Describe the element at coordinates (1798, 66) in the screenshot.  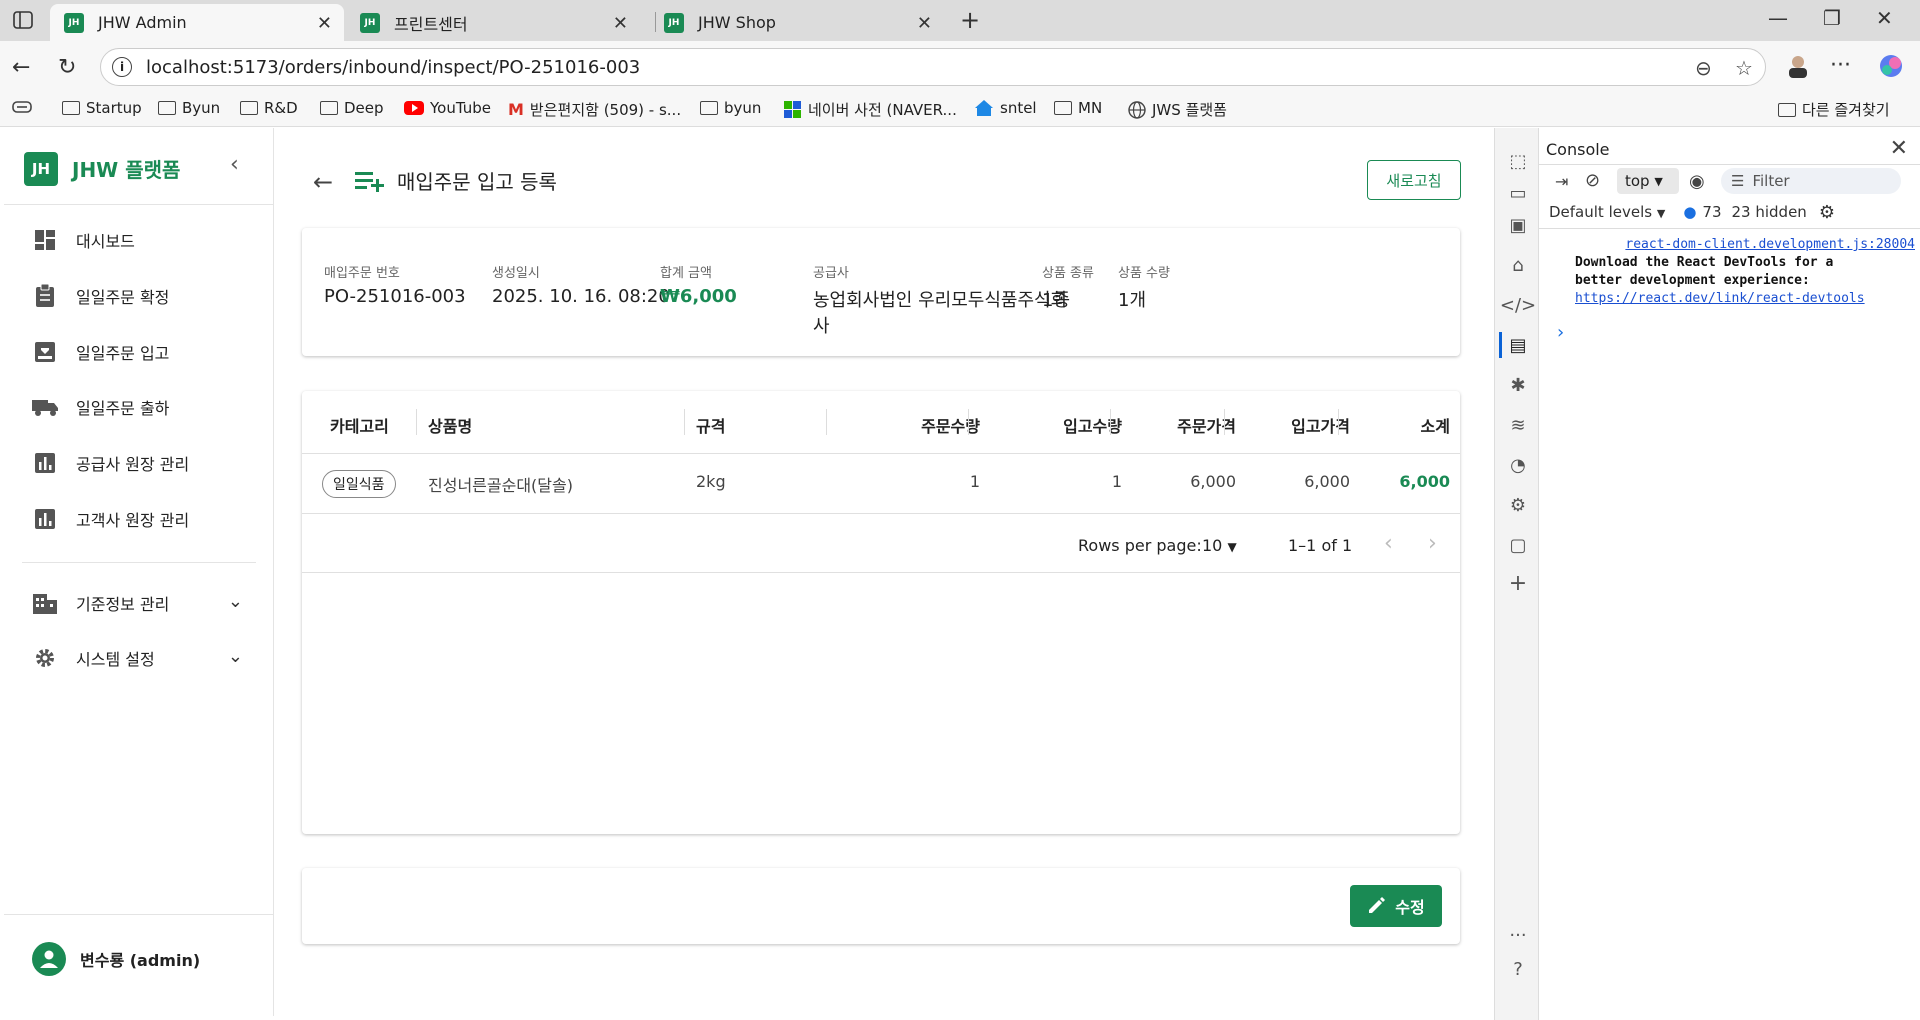
I see `profile-avatar-icon` at that location.